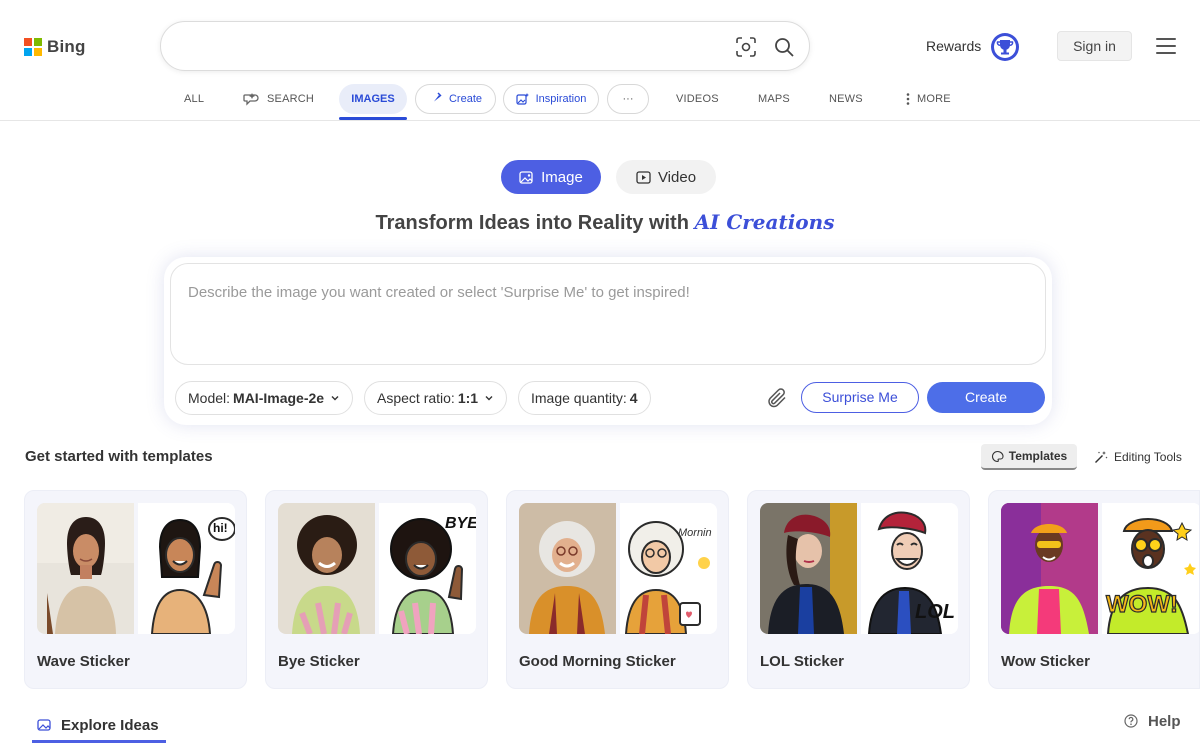 The width and height of the screenshot is (1200, 750). Describe the element at coordinates (1148, 457) in the screenshot. I see `tab-editing-label: Editing Tools` at that location.